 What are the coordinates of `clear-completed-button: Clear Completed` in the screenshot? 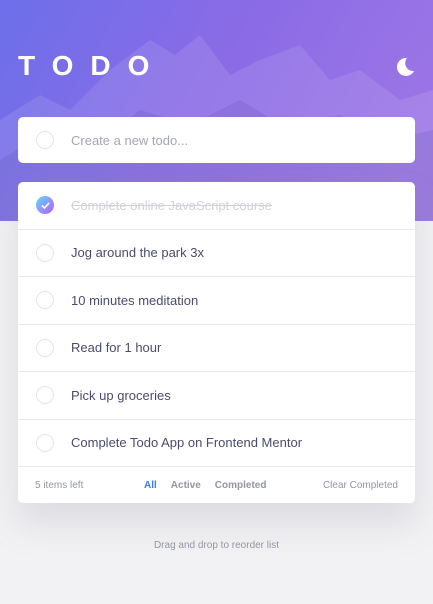 It's located at (360, 485).